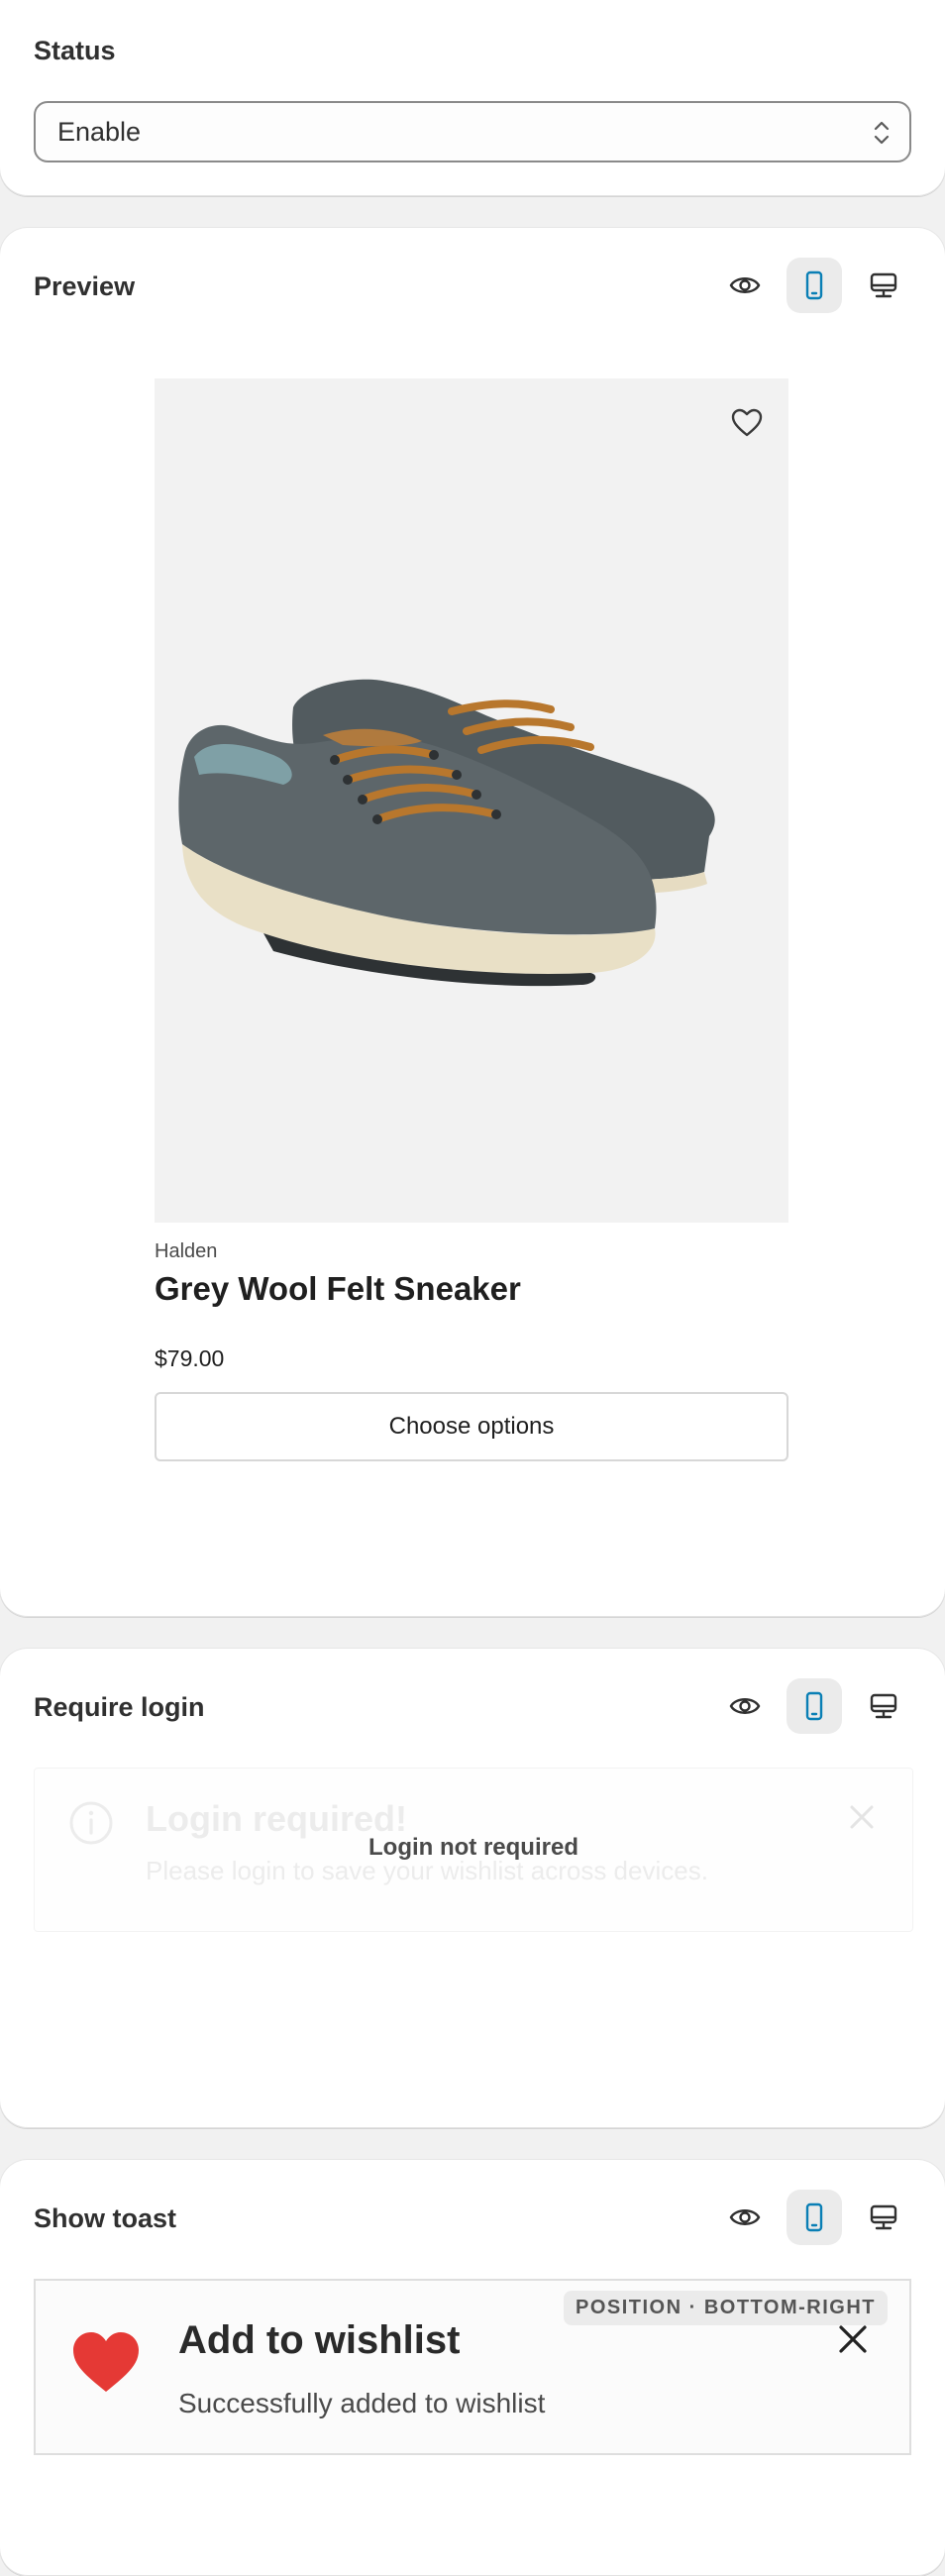 The width and height of the screenshot is (945, 2576). Describe the element at coordinates (190, 1358) in the screenshot. I see `product-price: $79.00` at that location.